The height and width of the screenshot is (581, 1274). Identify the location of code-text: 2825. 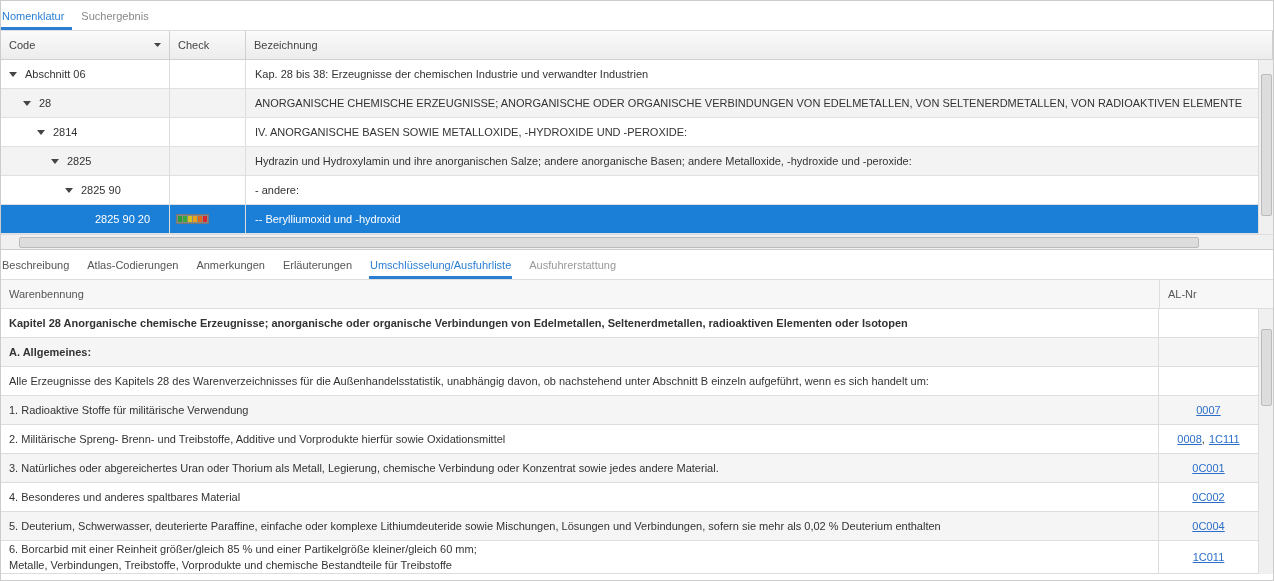
(79, 161).